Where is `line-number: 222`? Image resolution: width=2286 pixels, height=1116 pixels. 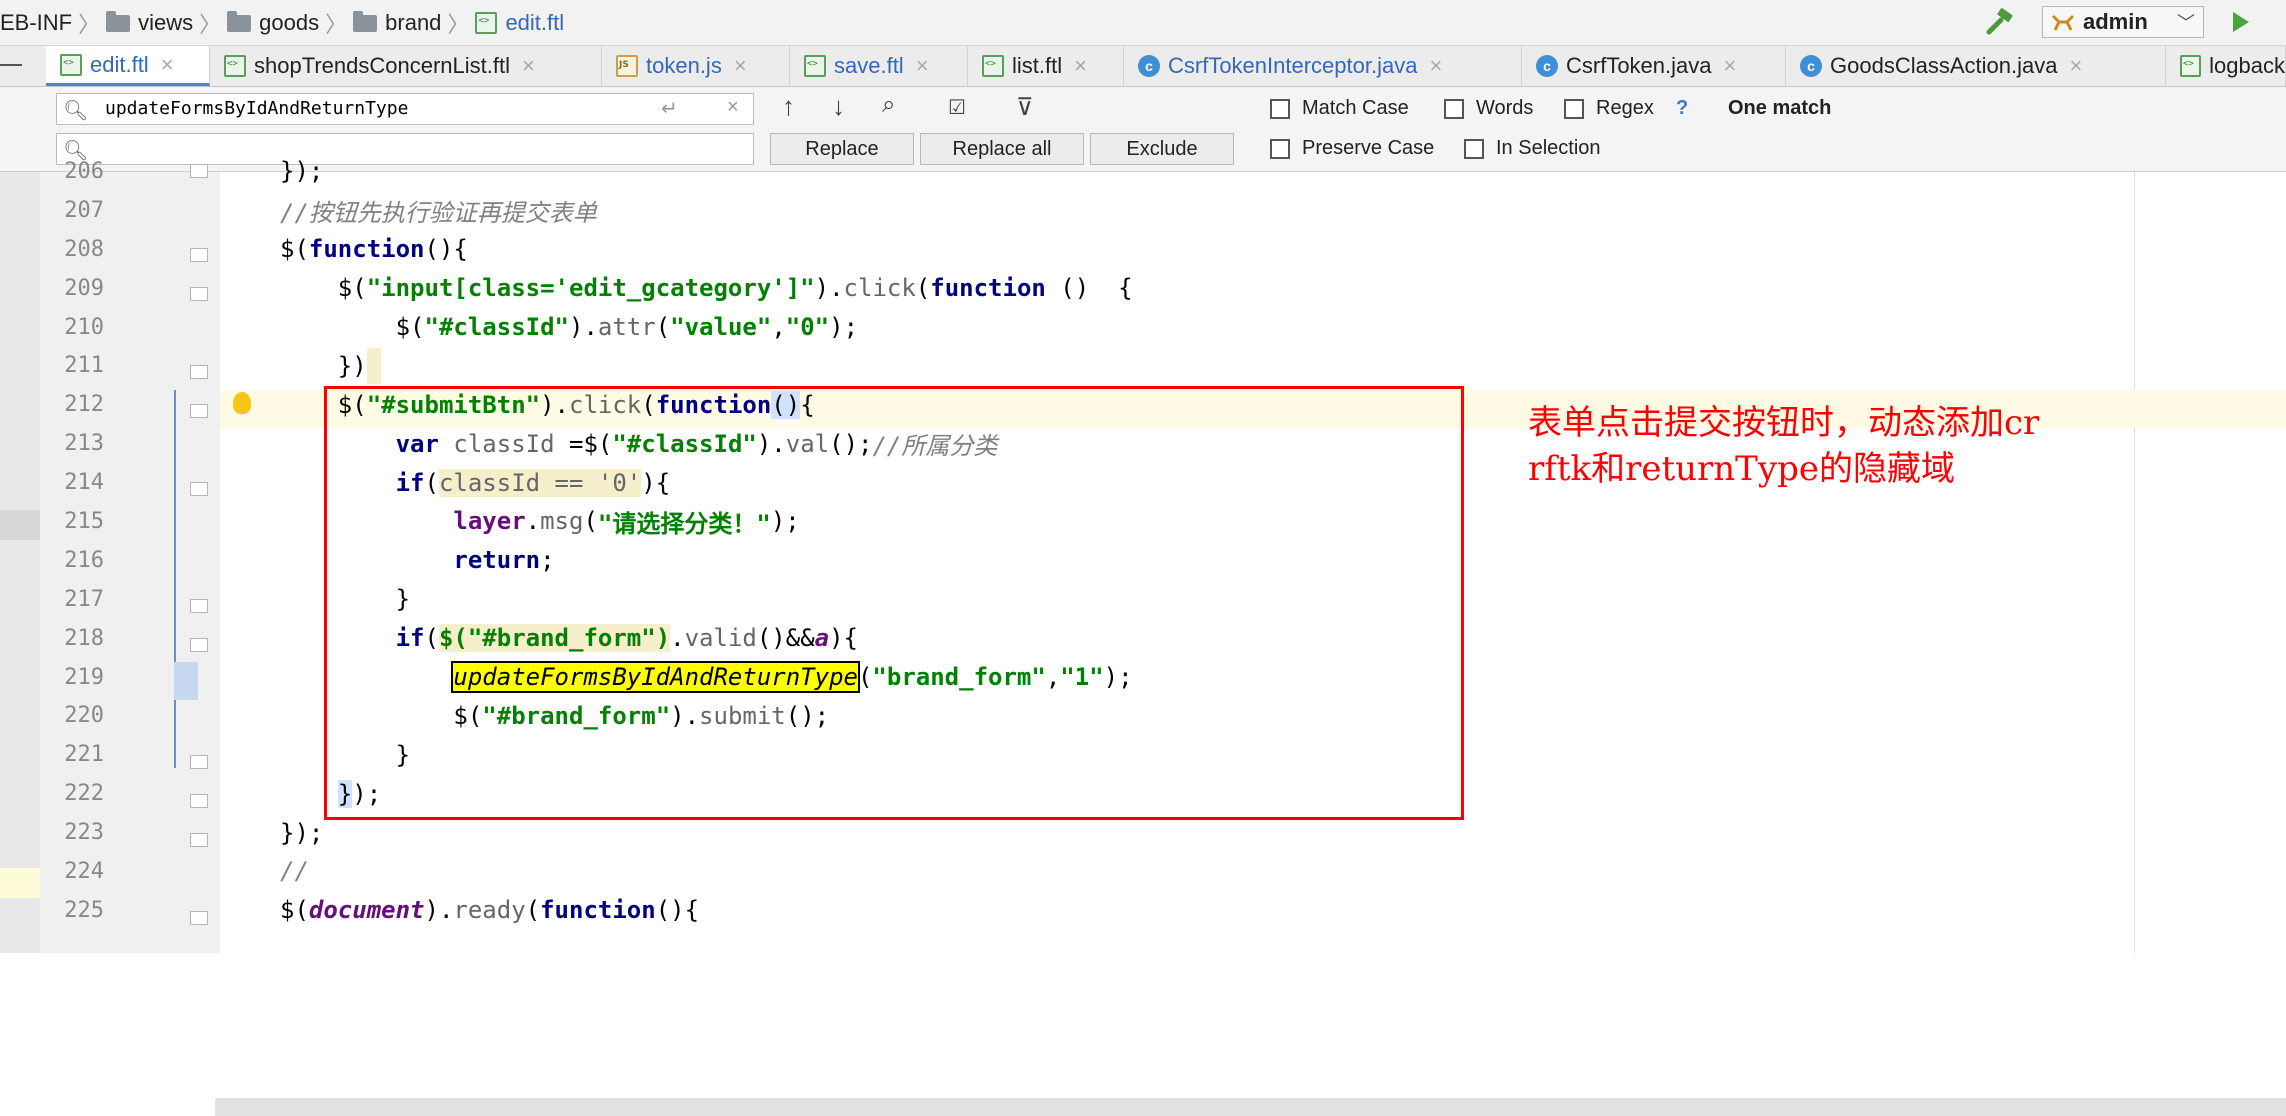 line-number: 222 is located at coordinates (84, 794).